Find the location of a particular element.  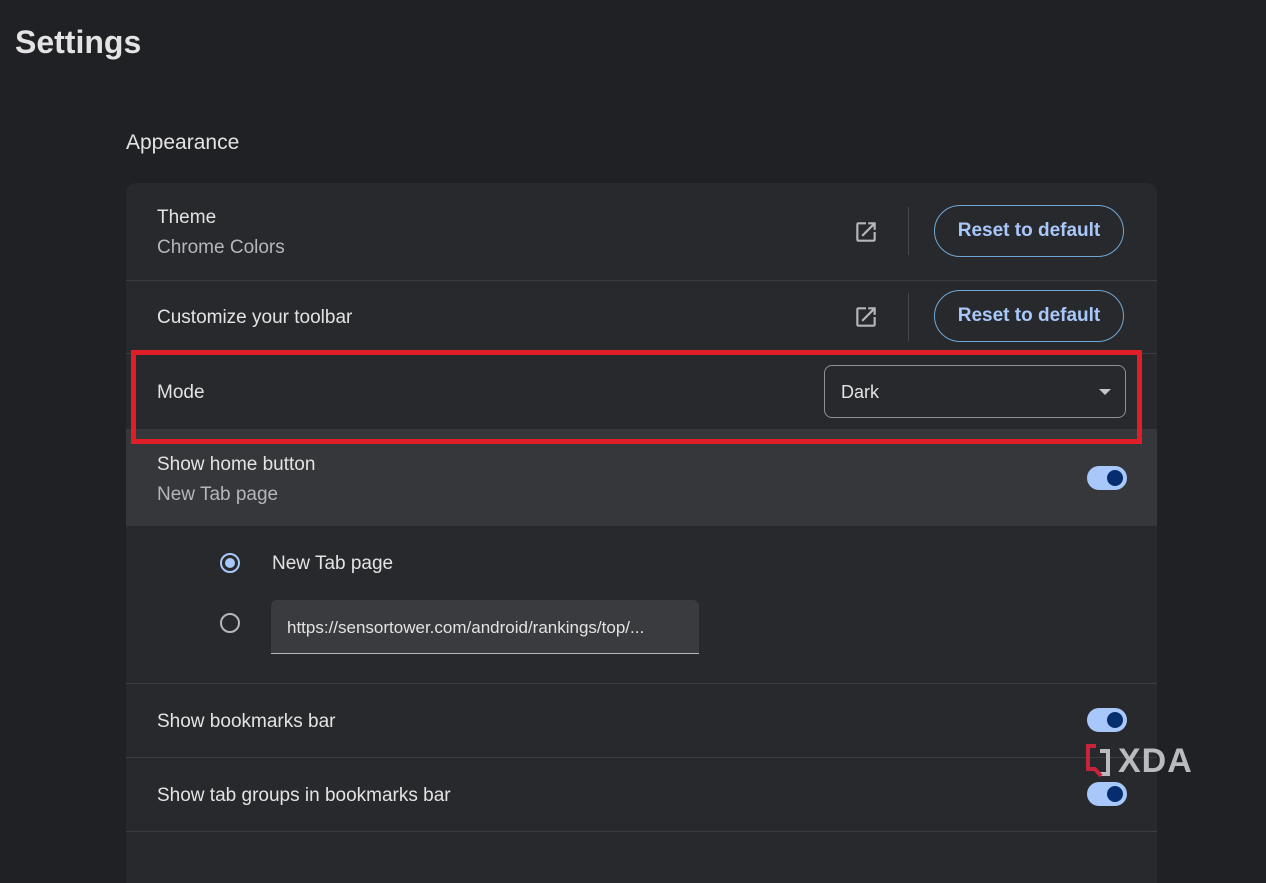

bookmarks-bar-toggle is located at coordinates (1107, 720).